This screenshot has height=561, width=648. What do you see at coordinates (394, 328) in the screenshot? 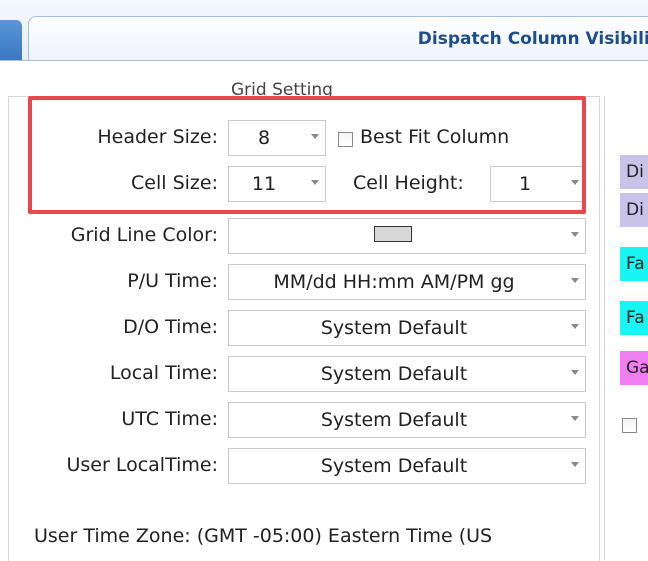
I see `do-time-value: System Default` at bounding box center [394, 328].